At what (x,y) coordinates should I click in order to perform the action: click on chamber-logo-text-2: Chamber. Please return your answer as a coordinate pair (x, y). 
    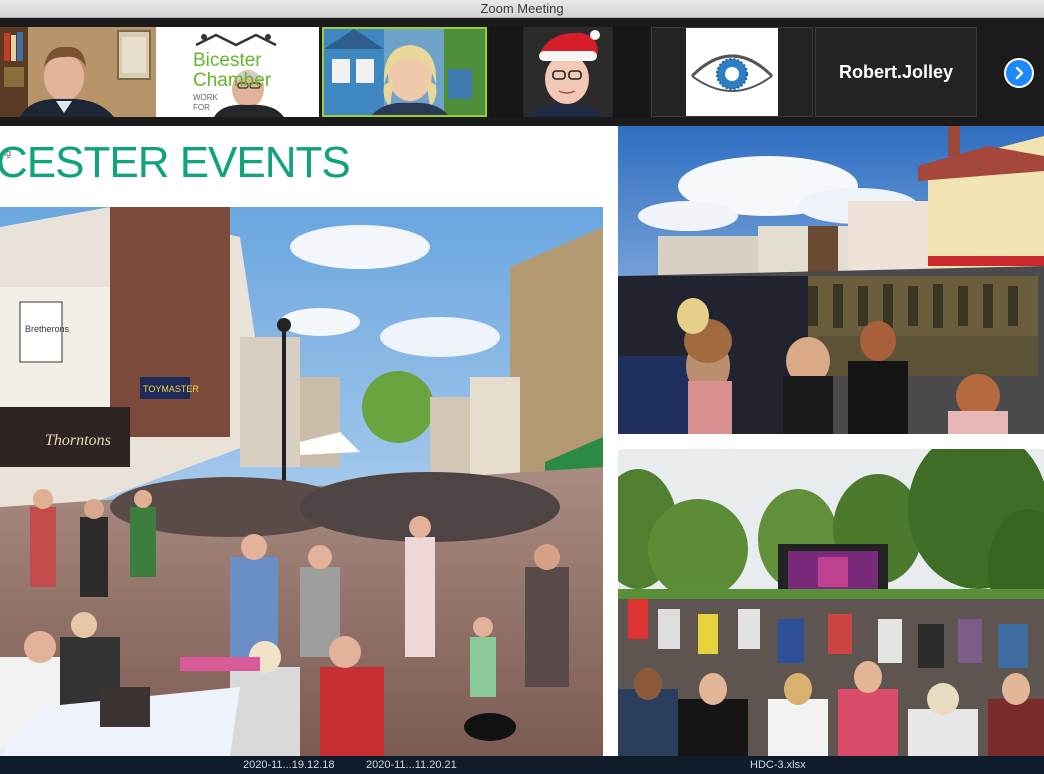
    Looking at the image, I should click on (232, 81).